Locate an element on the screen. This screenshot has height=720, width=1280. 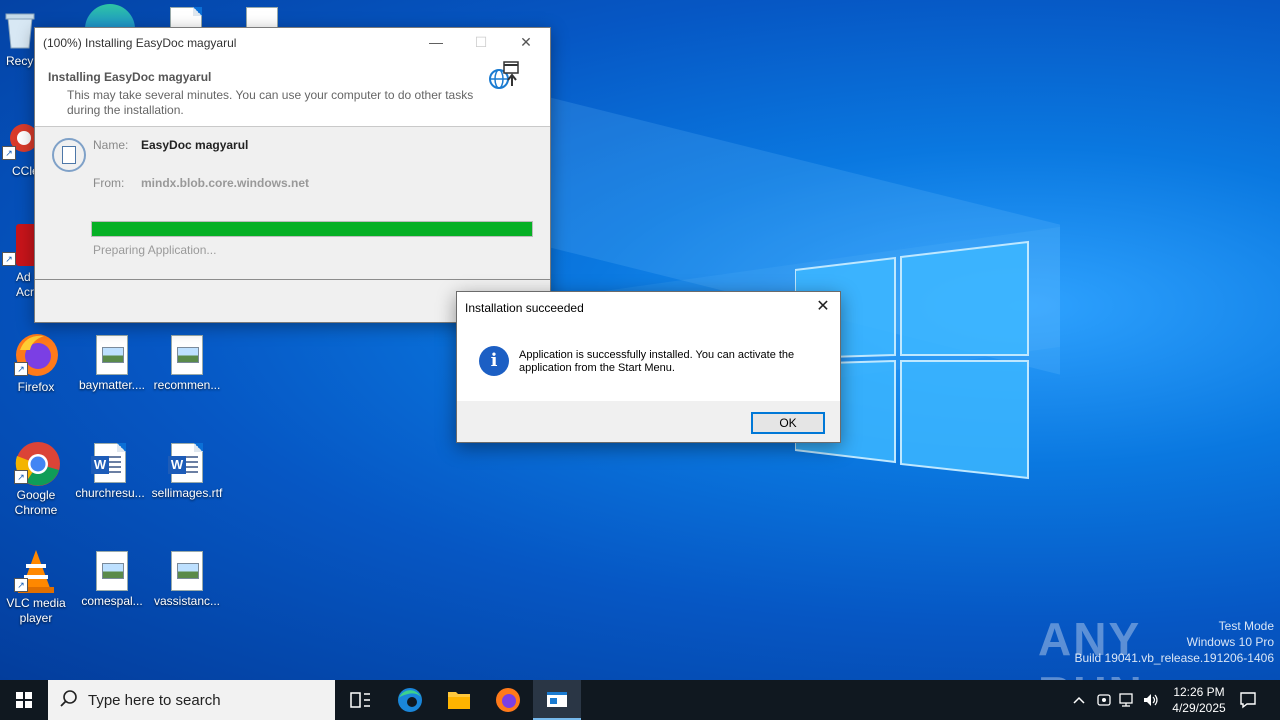
desktop-icon-vlc: ↗ VLC media player is located at coordinates (36, 587).